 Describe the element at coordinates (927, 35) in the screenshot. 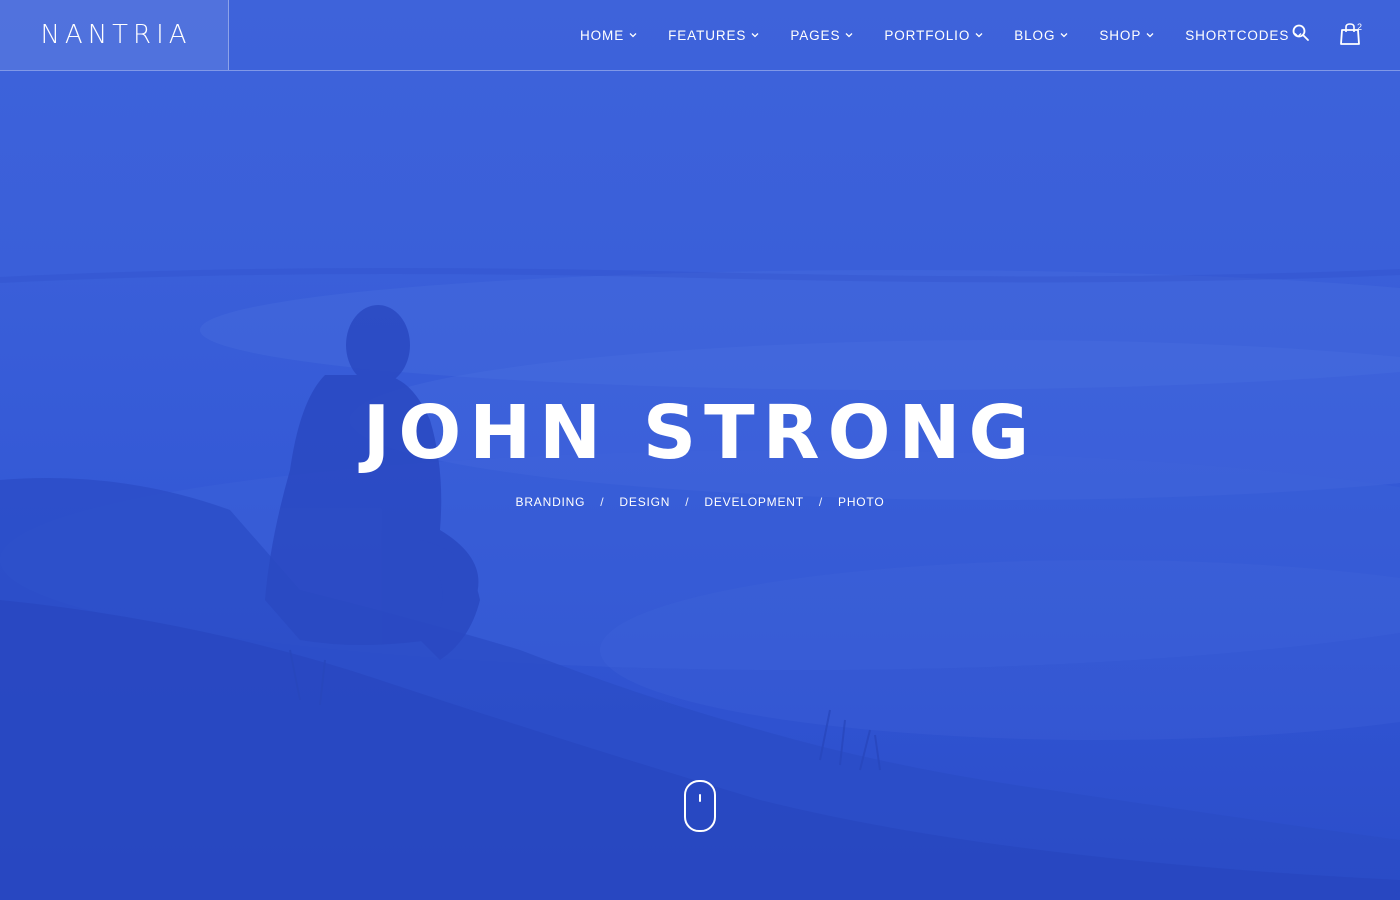

I see `nav-item-label: PORTFOLIO` at that location.